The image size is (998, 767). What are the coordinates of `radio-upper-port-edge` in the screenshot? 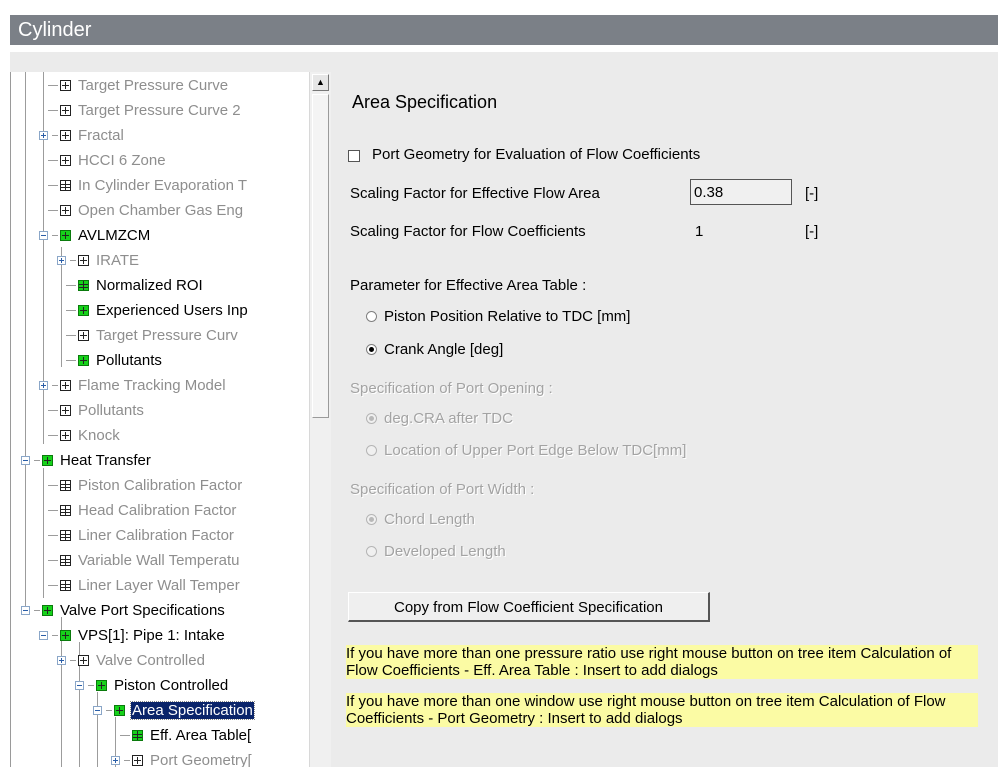 It's located at (371, 450).